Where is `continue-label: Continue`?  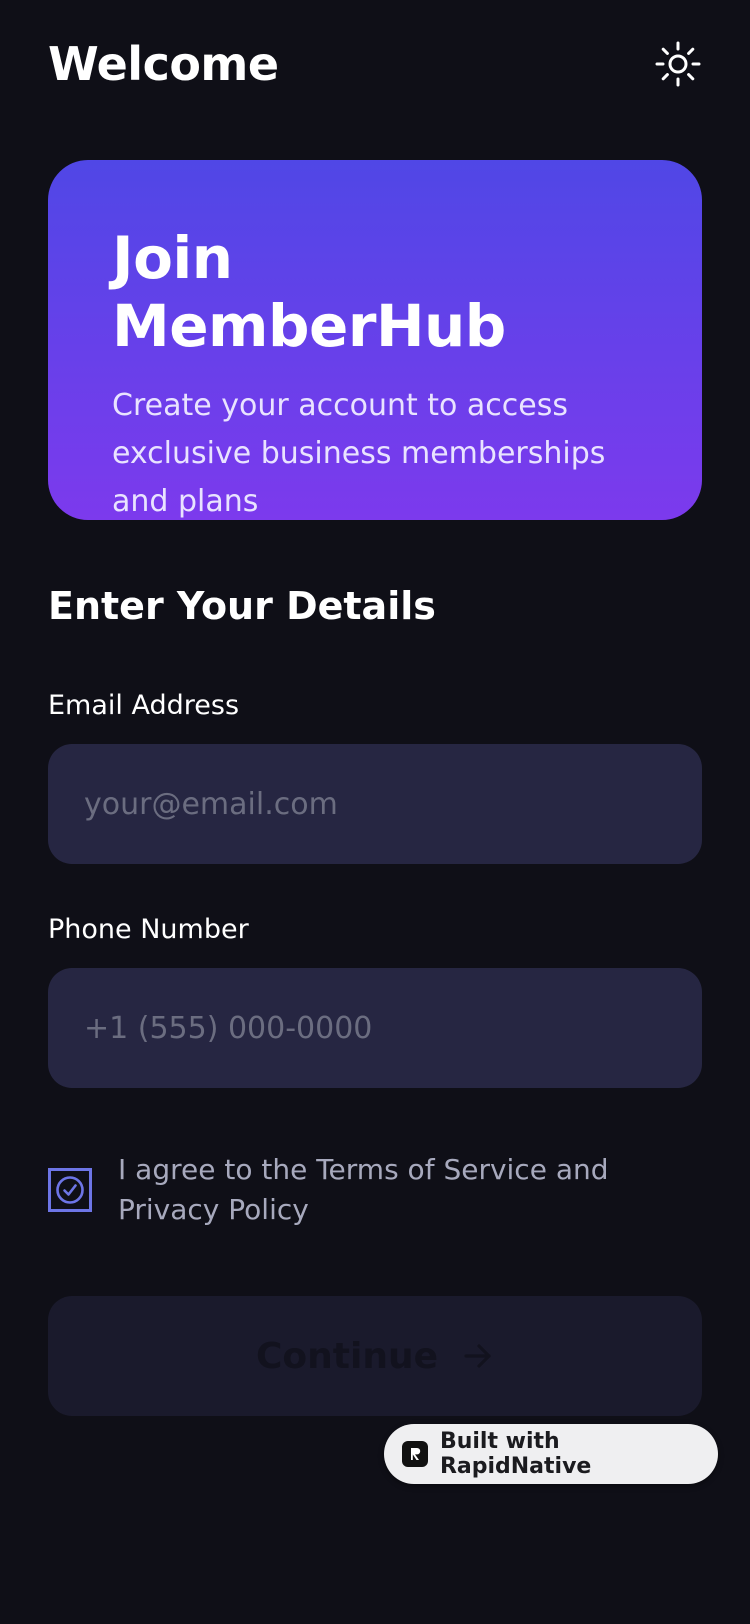
continue-label: Continue is located at coordinates (346, 1356).